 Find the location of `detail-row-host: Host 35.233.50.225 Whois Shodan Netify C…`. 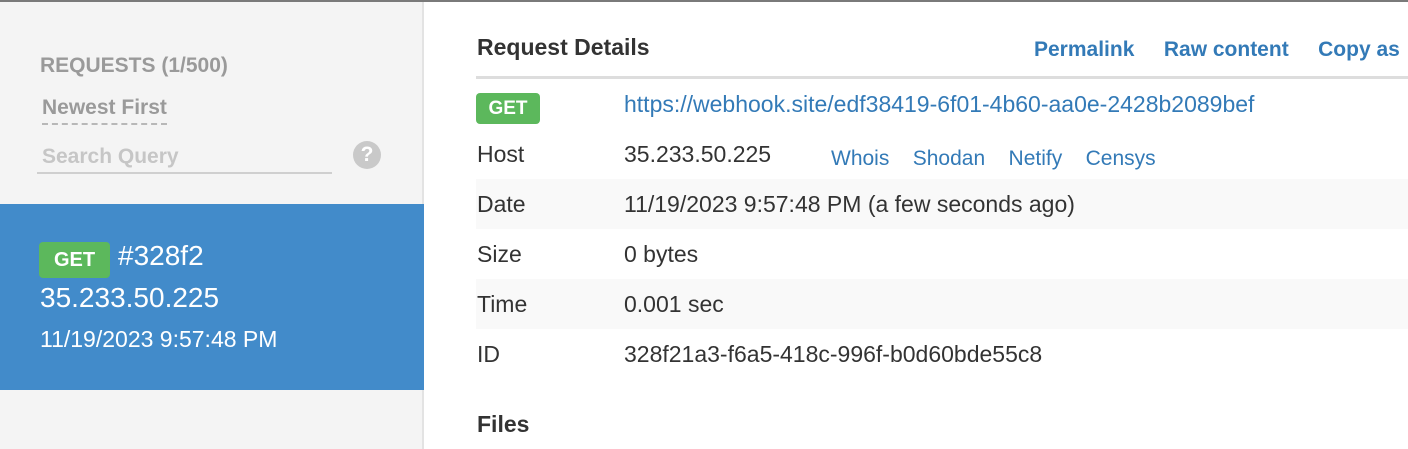

detail-row-host: Host 35.233.50.225 Whois Shodan Netify C… is located at coordinates (942, 154).